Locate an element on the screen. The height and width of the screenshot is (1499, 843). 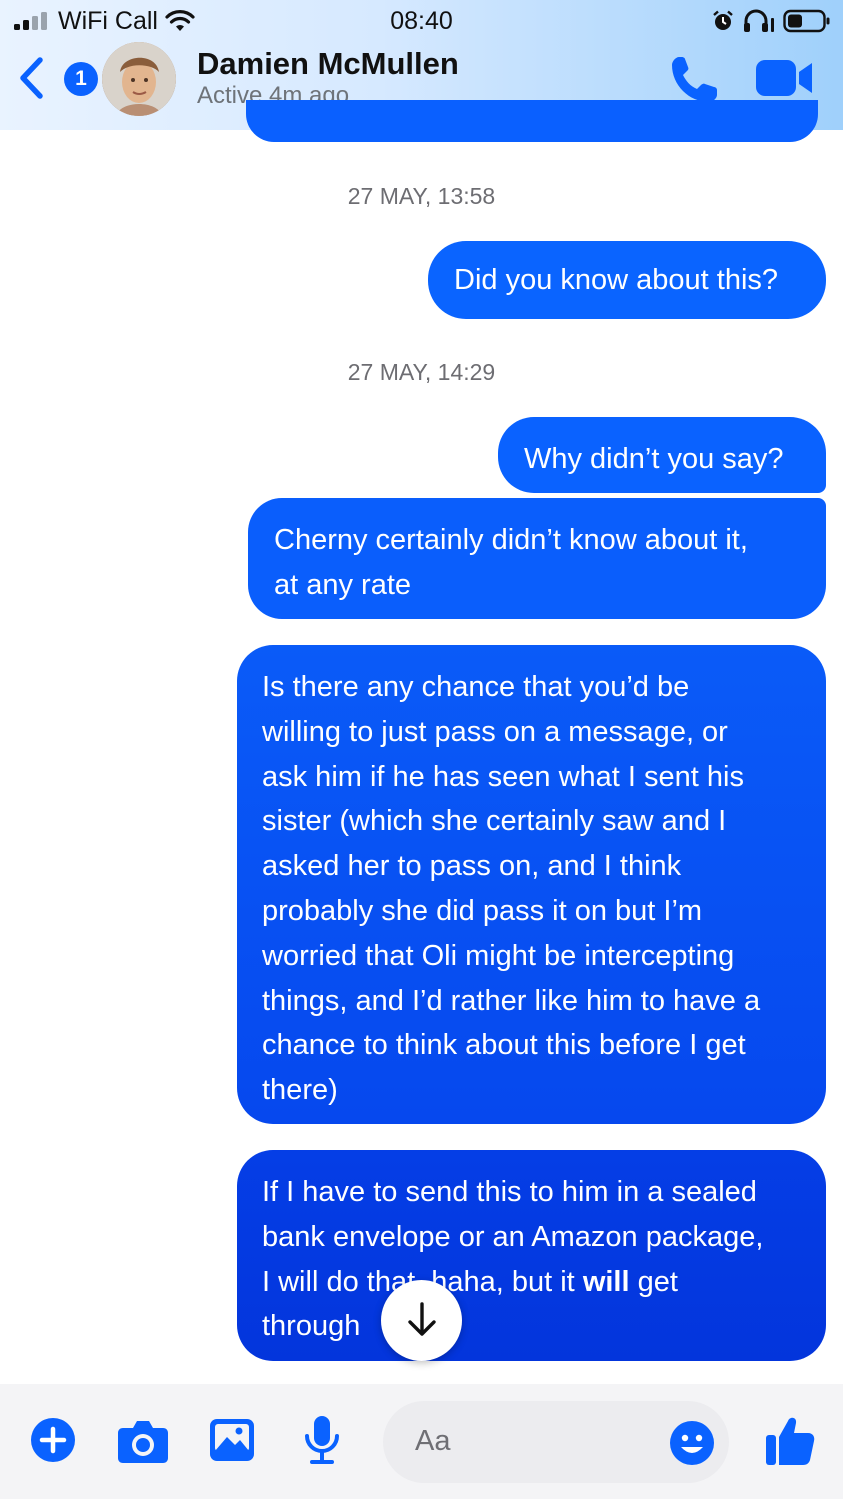
message-line: at any rate is located at coordinates (343, 585).